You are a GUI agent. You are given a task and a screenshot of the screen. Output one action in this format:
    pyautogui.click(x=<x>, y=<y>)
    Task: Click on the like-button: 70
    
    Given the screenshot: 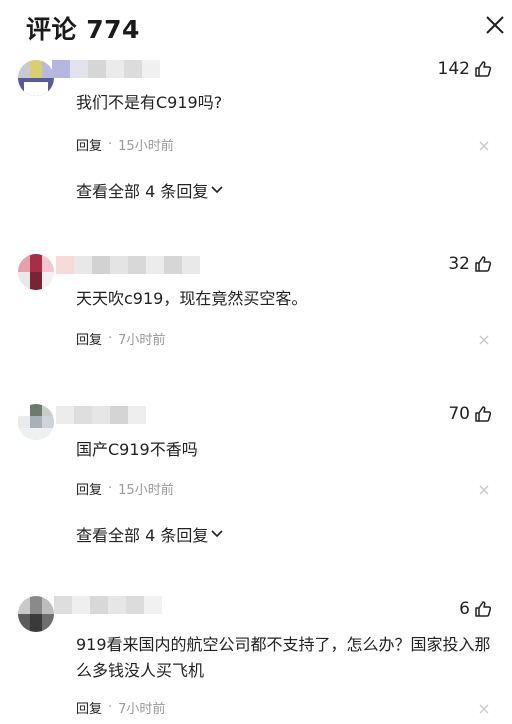 What is the action you would take?
    pyautogui.click(x=470, y=414)
    